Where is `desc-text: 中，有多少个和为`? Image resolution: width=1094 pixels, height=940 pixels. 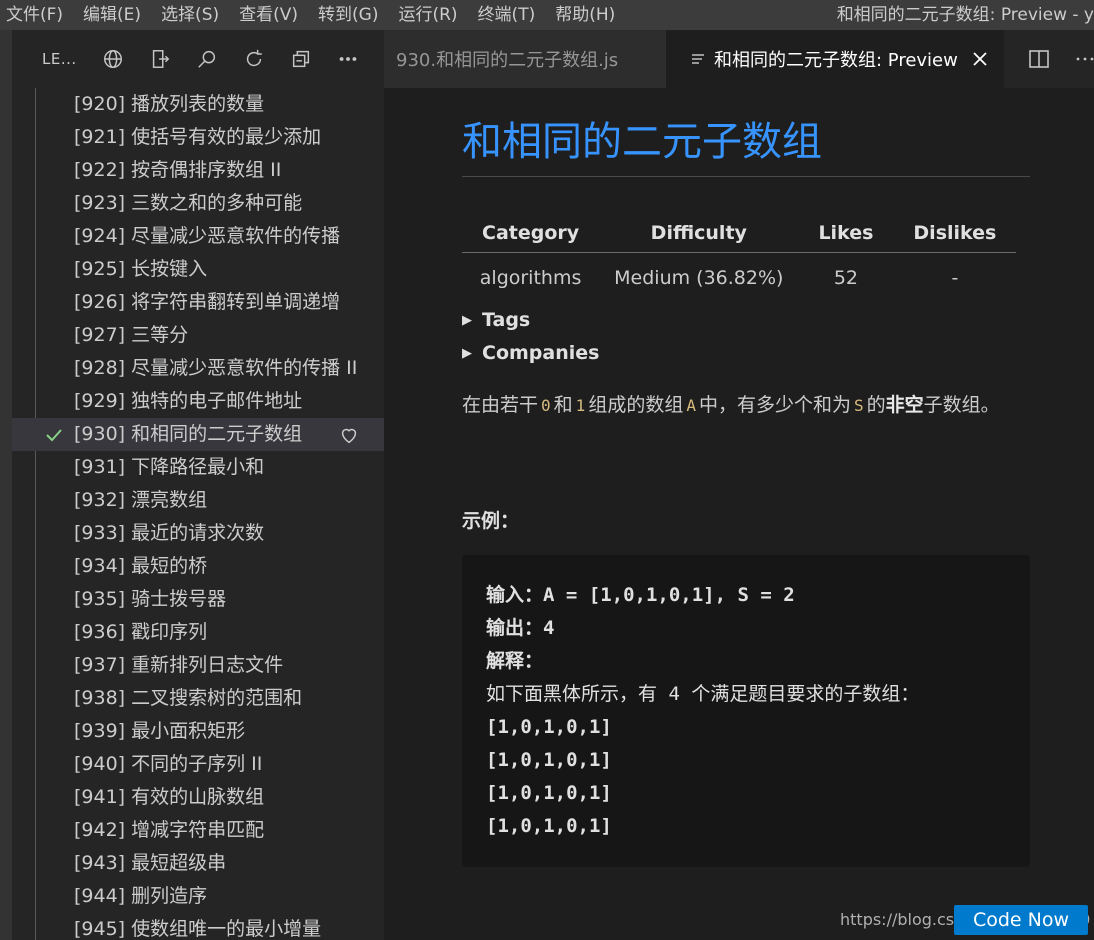 desc-text: 中，有多少个和为 is located at coordinates (774, 405).